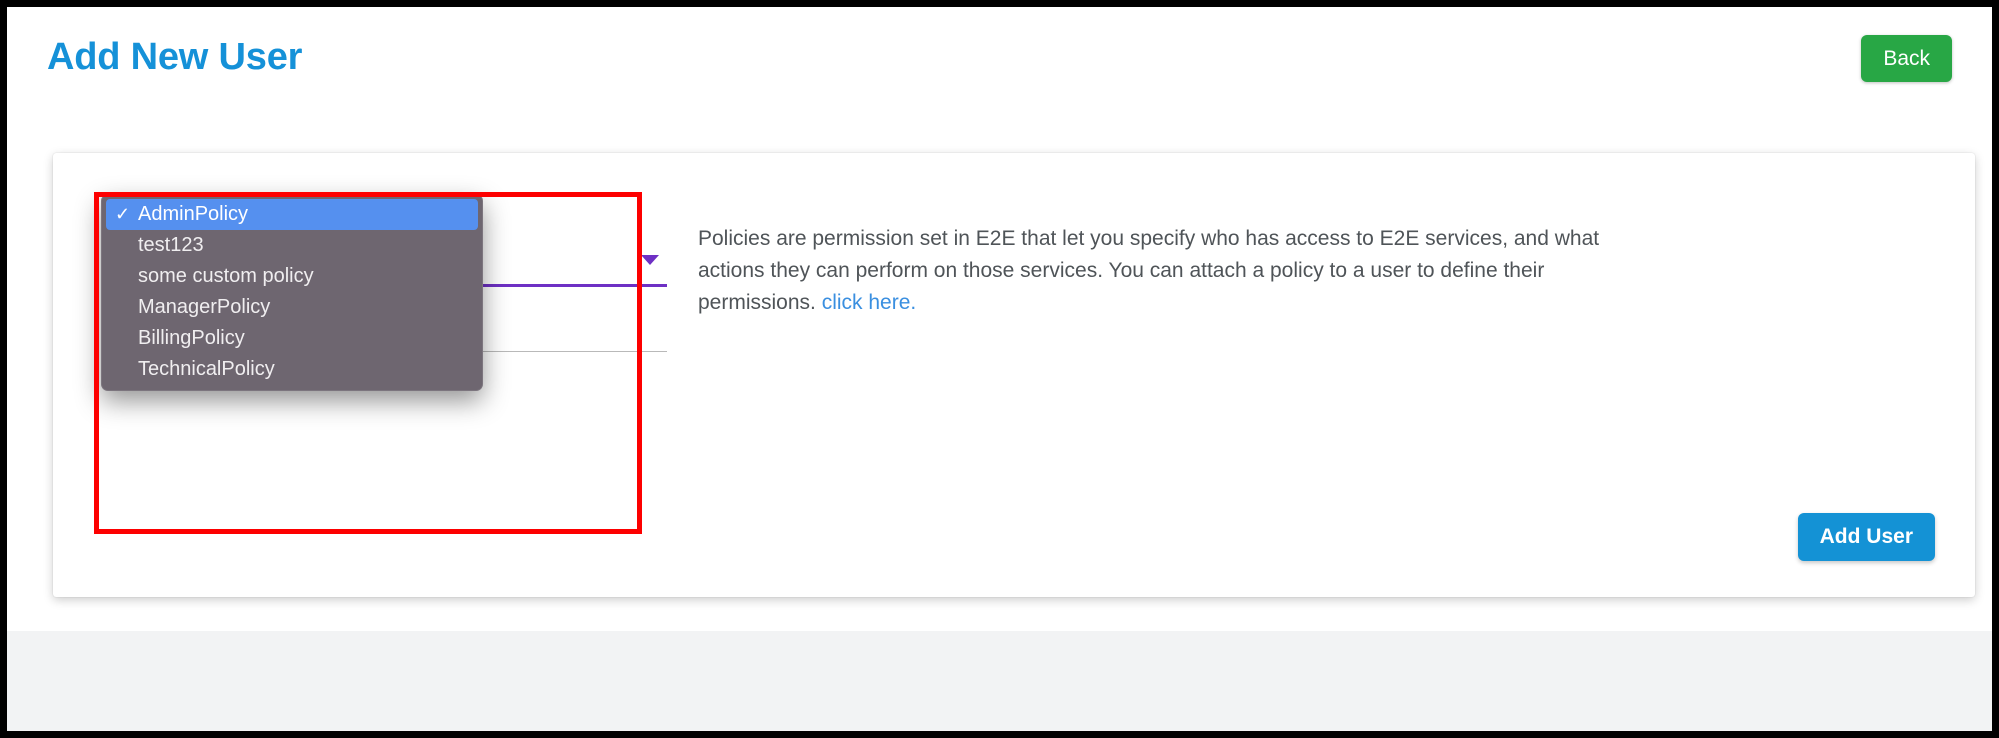 The width and height of the screenshot is (1999, 738). I want to click on menu-item-label: test123, so click(171, 245).